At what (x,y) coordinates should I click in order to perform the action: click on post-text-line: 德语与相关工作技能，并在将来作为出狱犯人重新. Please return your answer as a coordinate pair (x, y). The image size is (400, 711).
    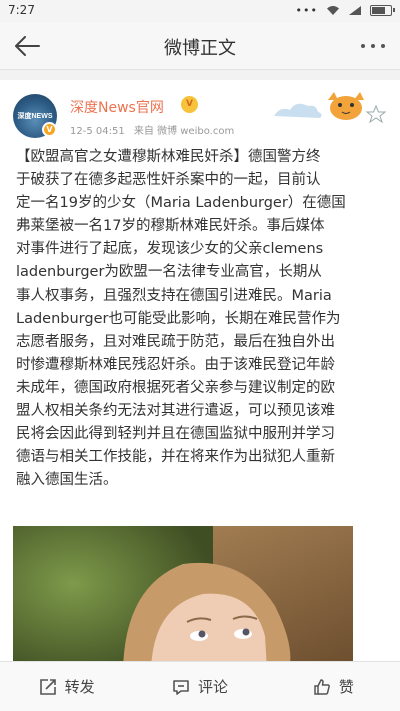
    Looking at the image, I should click on (175, 457).